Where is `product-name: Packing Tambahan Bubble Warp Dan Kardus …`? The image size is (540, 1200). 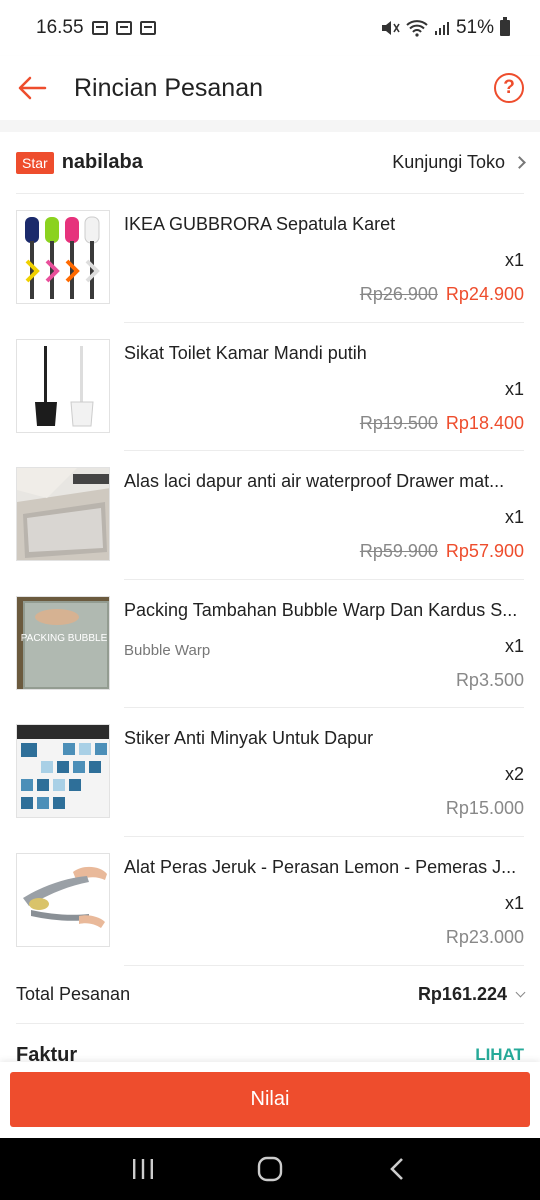 product-name: Packing Tambahan Bubble Warp Dan Kardus … is located at coordinates (321, 609).